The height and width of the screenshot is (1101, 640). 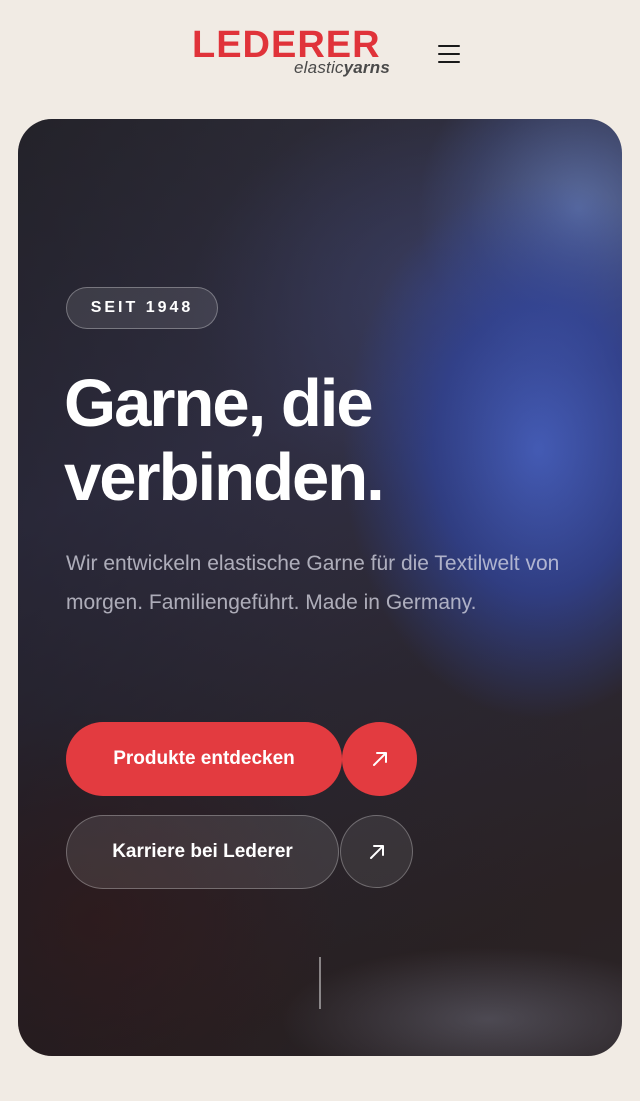 I want to click on career-arrow-button, so click(x=376, y=851).